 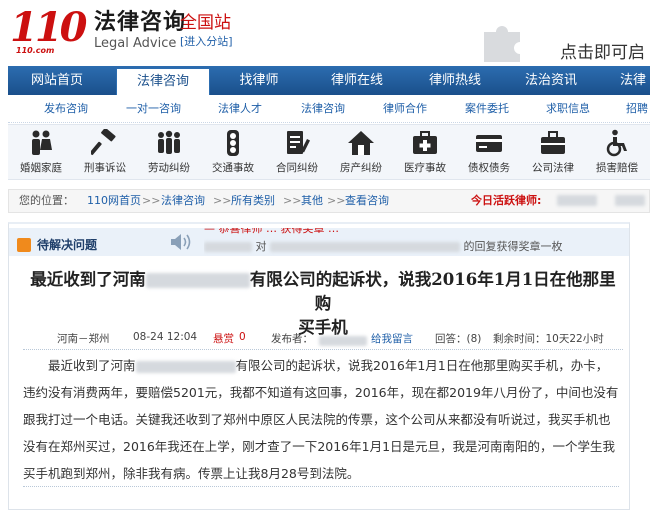 I want to click on category-labor: 劳动纠纷, so click(x=169, y=154).